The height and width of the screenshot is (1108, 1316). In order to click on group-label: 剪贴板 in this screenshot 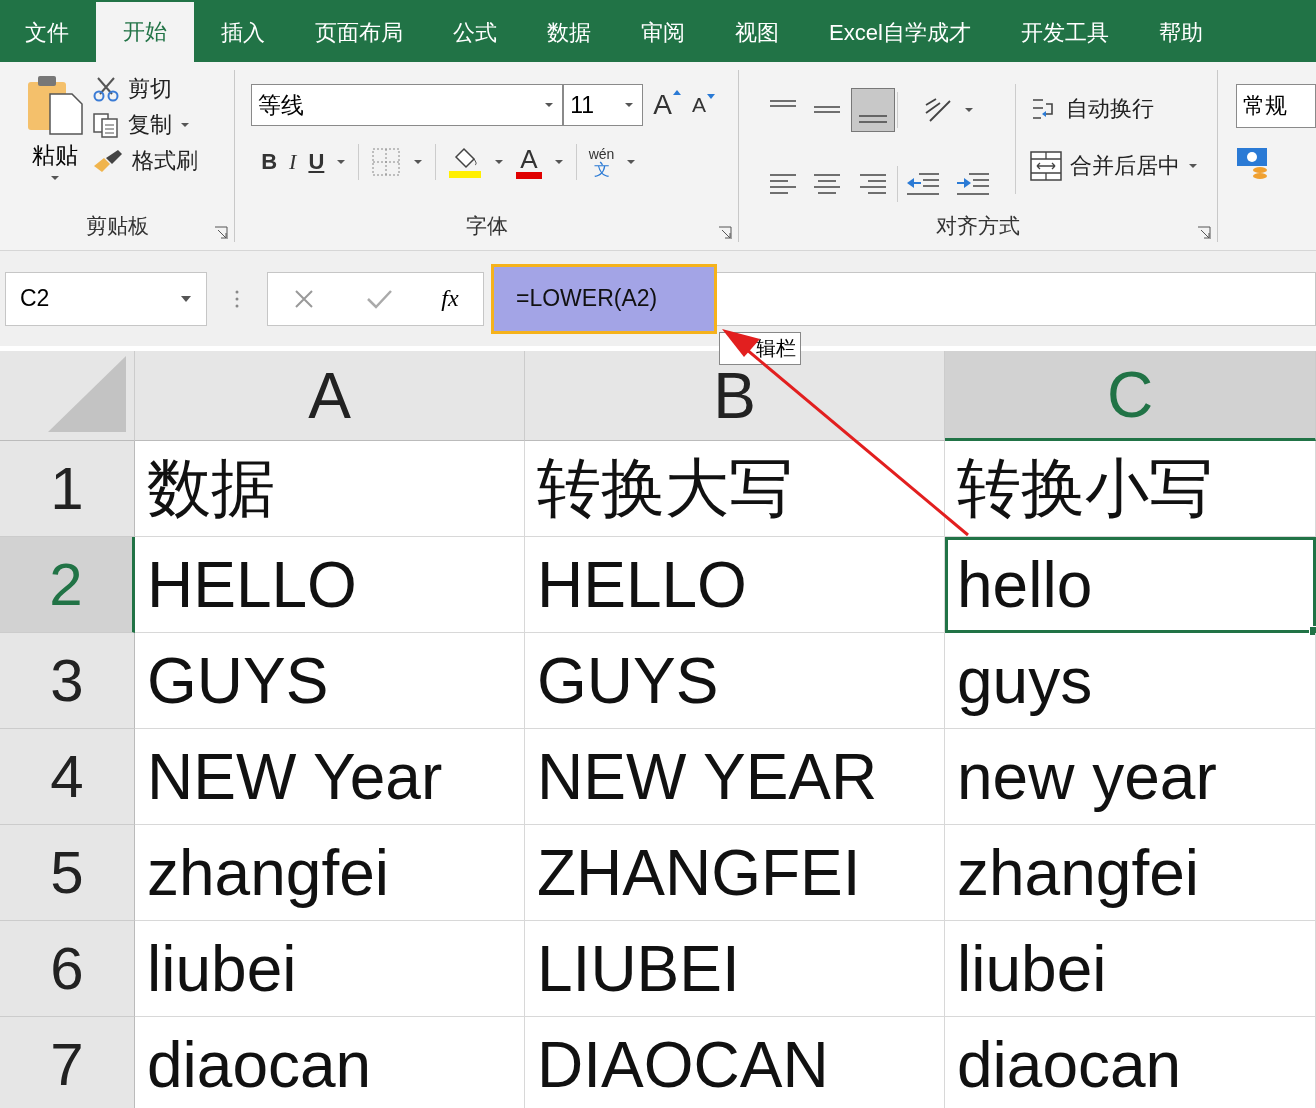, I will do `click(117, 226)`.